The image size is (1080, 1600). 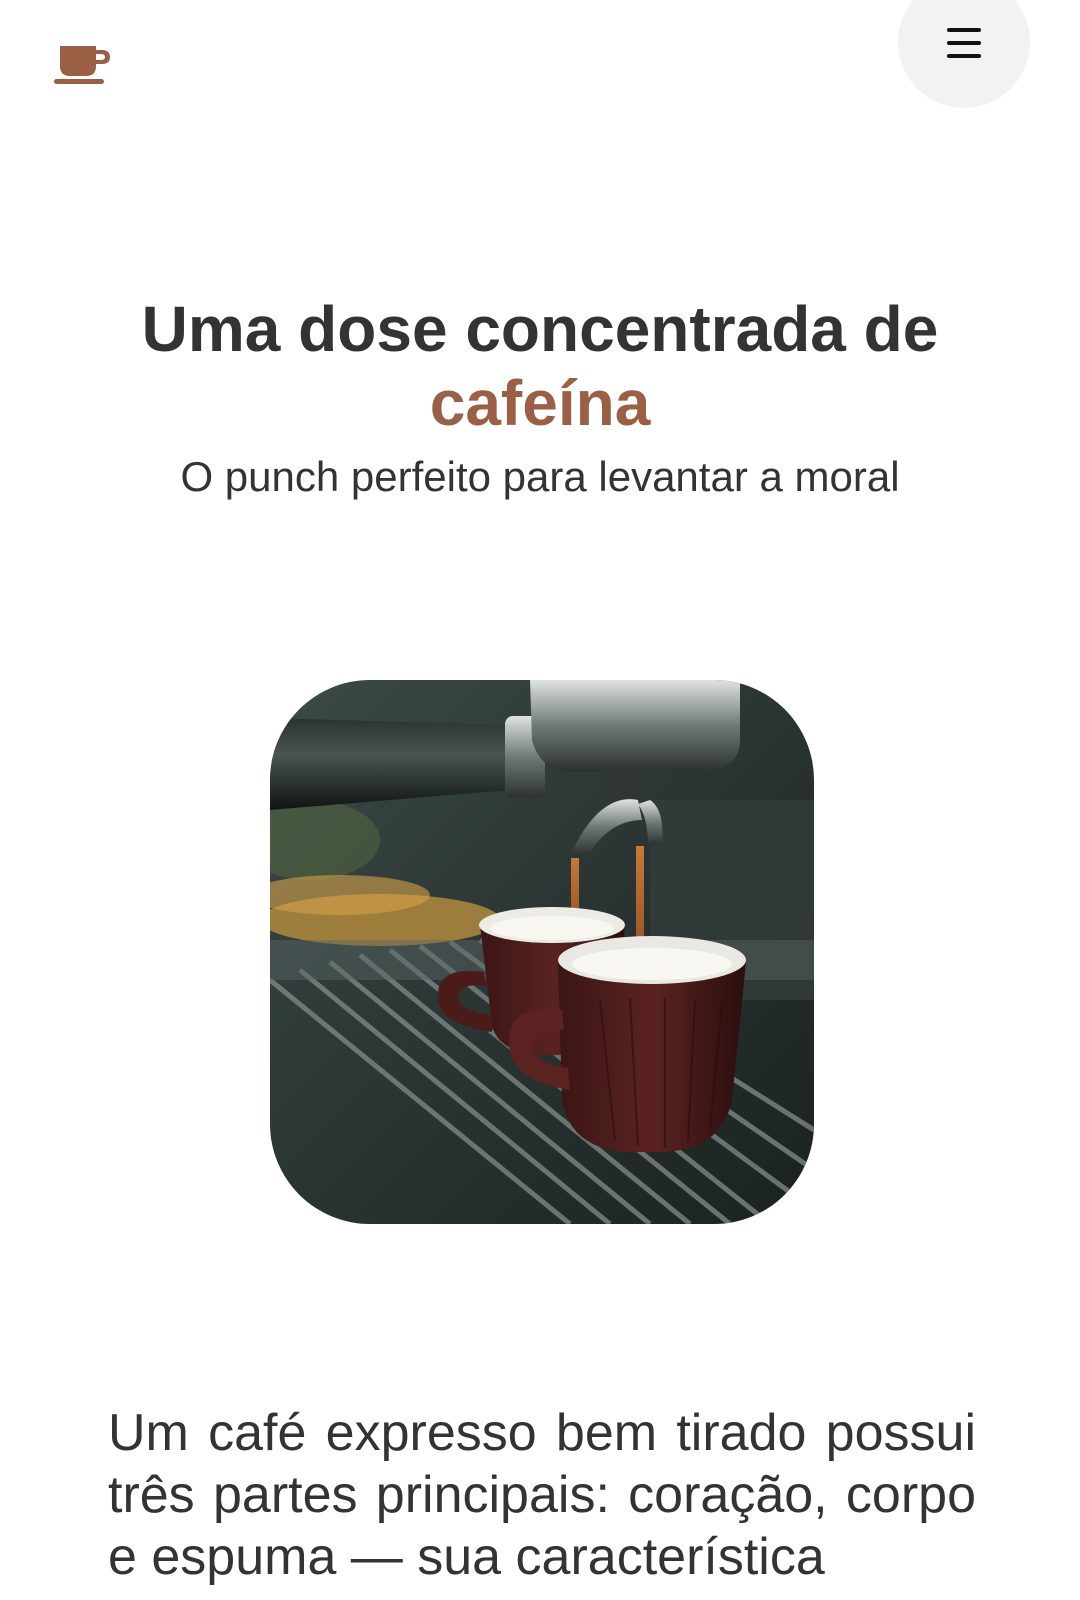 I want to click on hero-subtitle: O punch perfeito para levantar a moral, so click(x=540, y=476).